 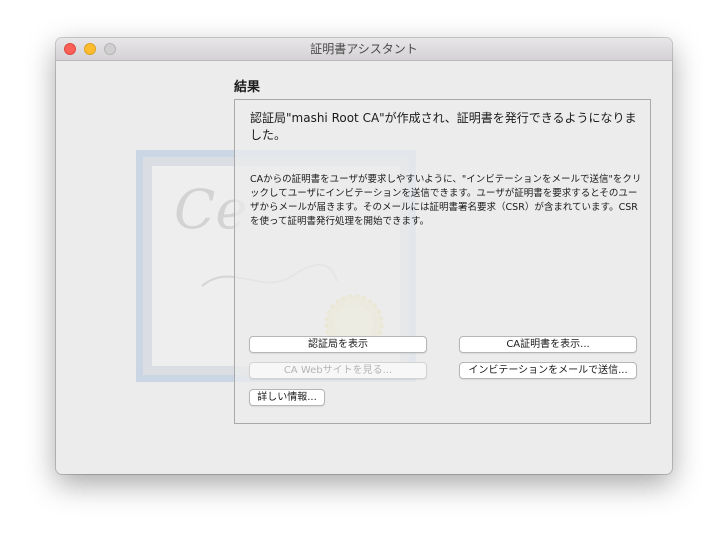 I want to click on result-heading: 結果, so click(x=247, y=87).